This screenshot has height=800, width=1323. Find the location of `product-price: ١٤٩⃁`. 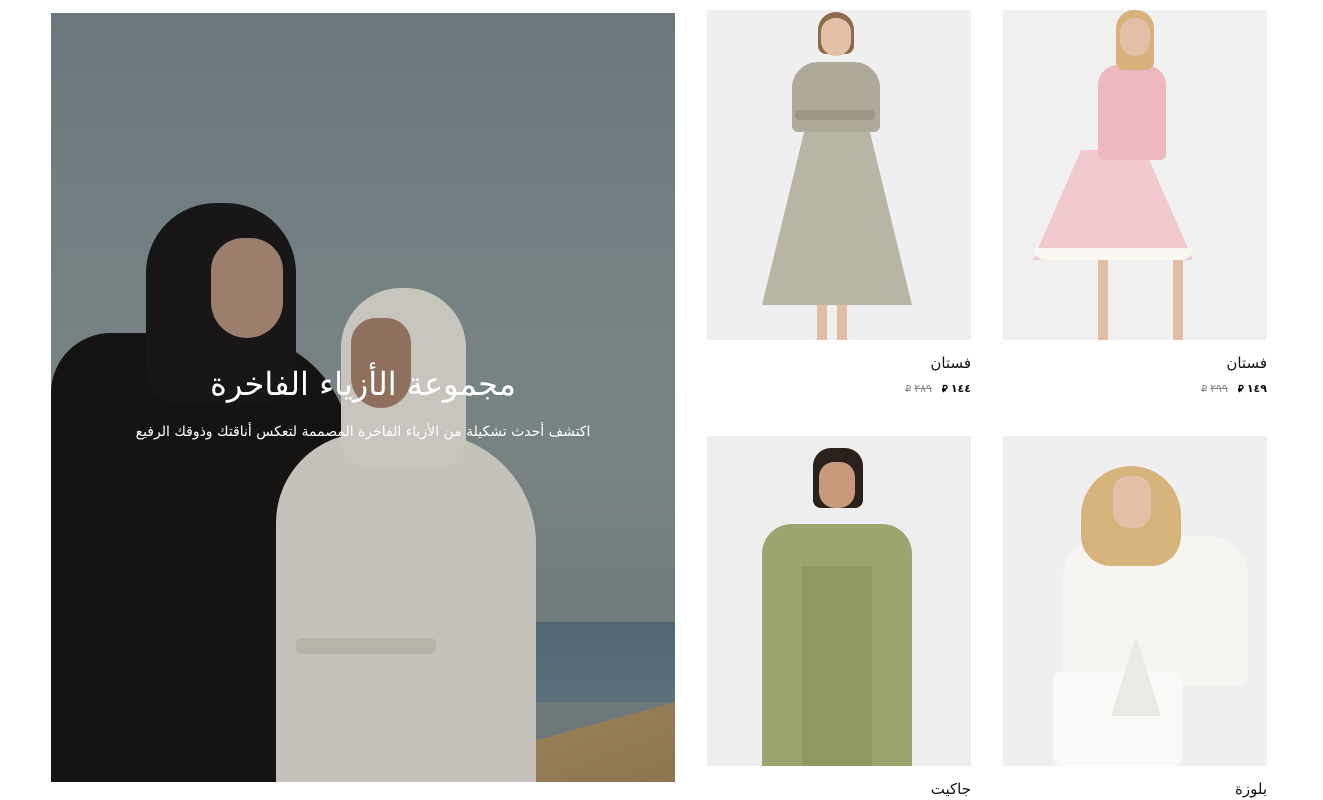

product-price: ١٤٩⃁ is located at coordinates (1252, 388).